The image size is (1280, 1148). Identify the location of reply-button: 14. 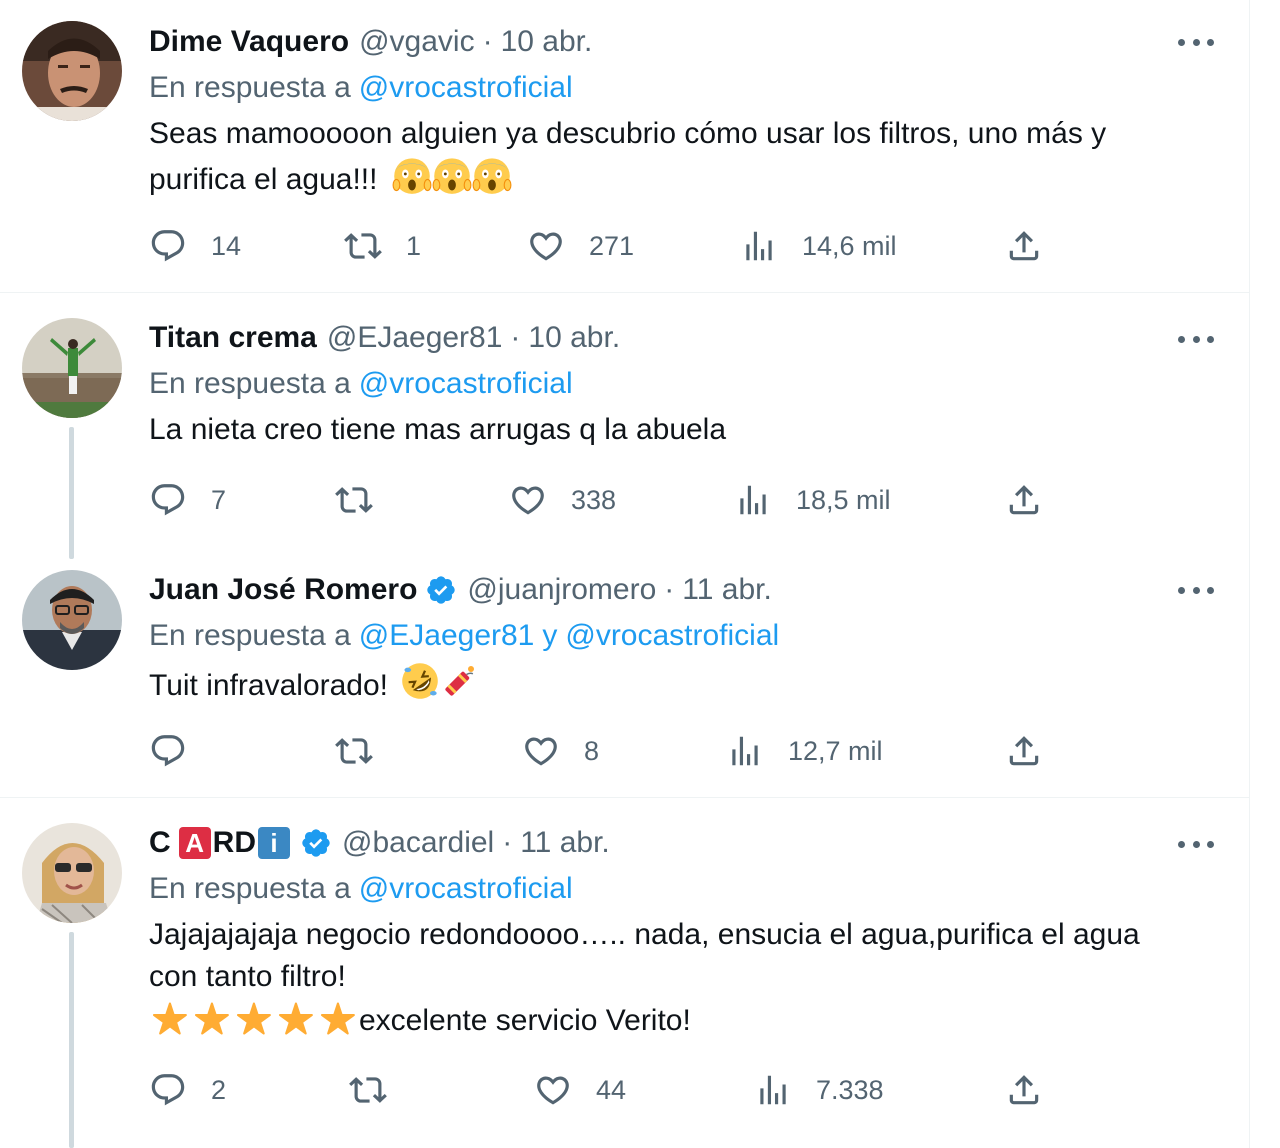
(195, 246).